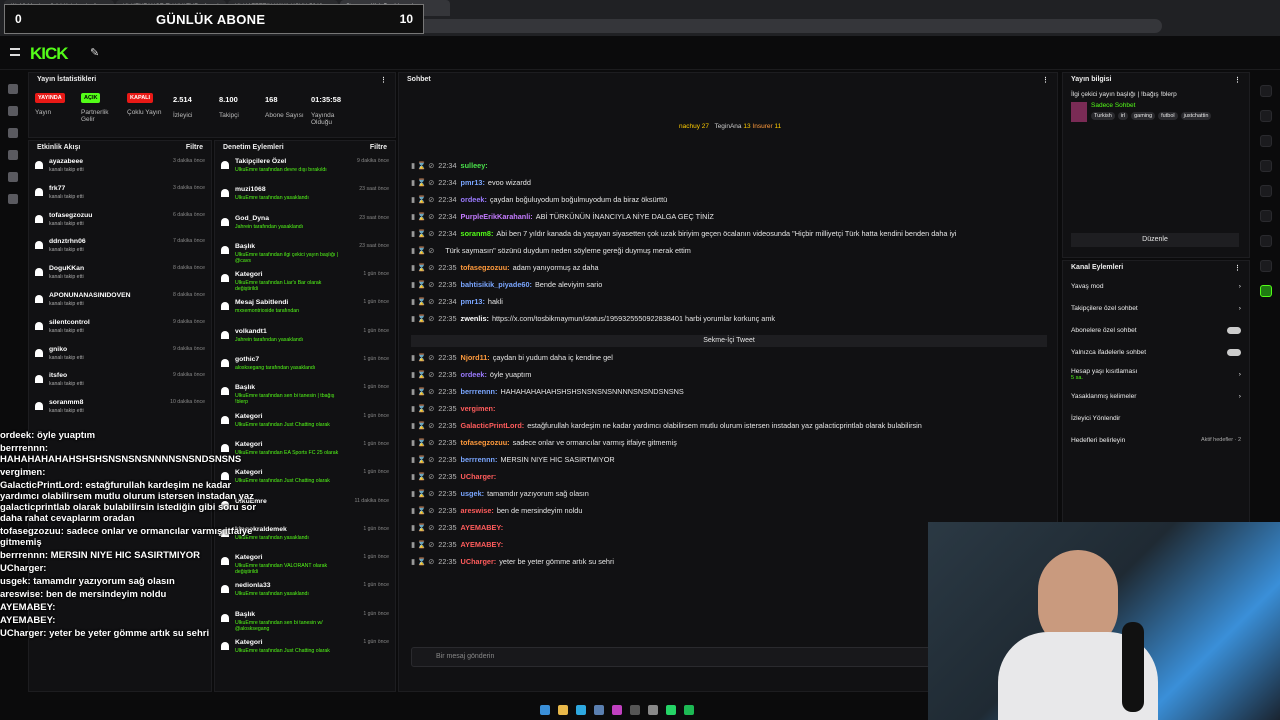 This screenshot has height=720, width=1280. I want to click on edit-button: Düzenle, so click(1155, 240).